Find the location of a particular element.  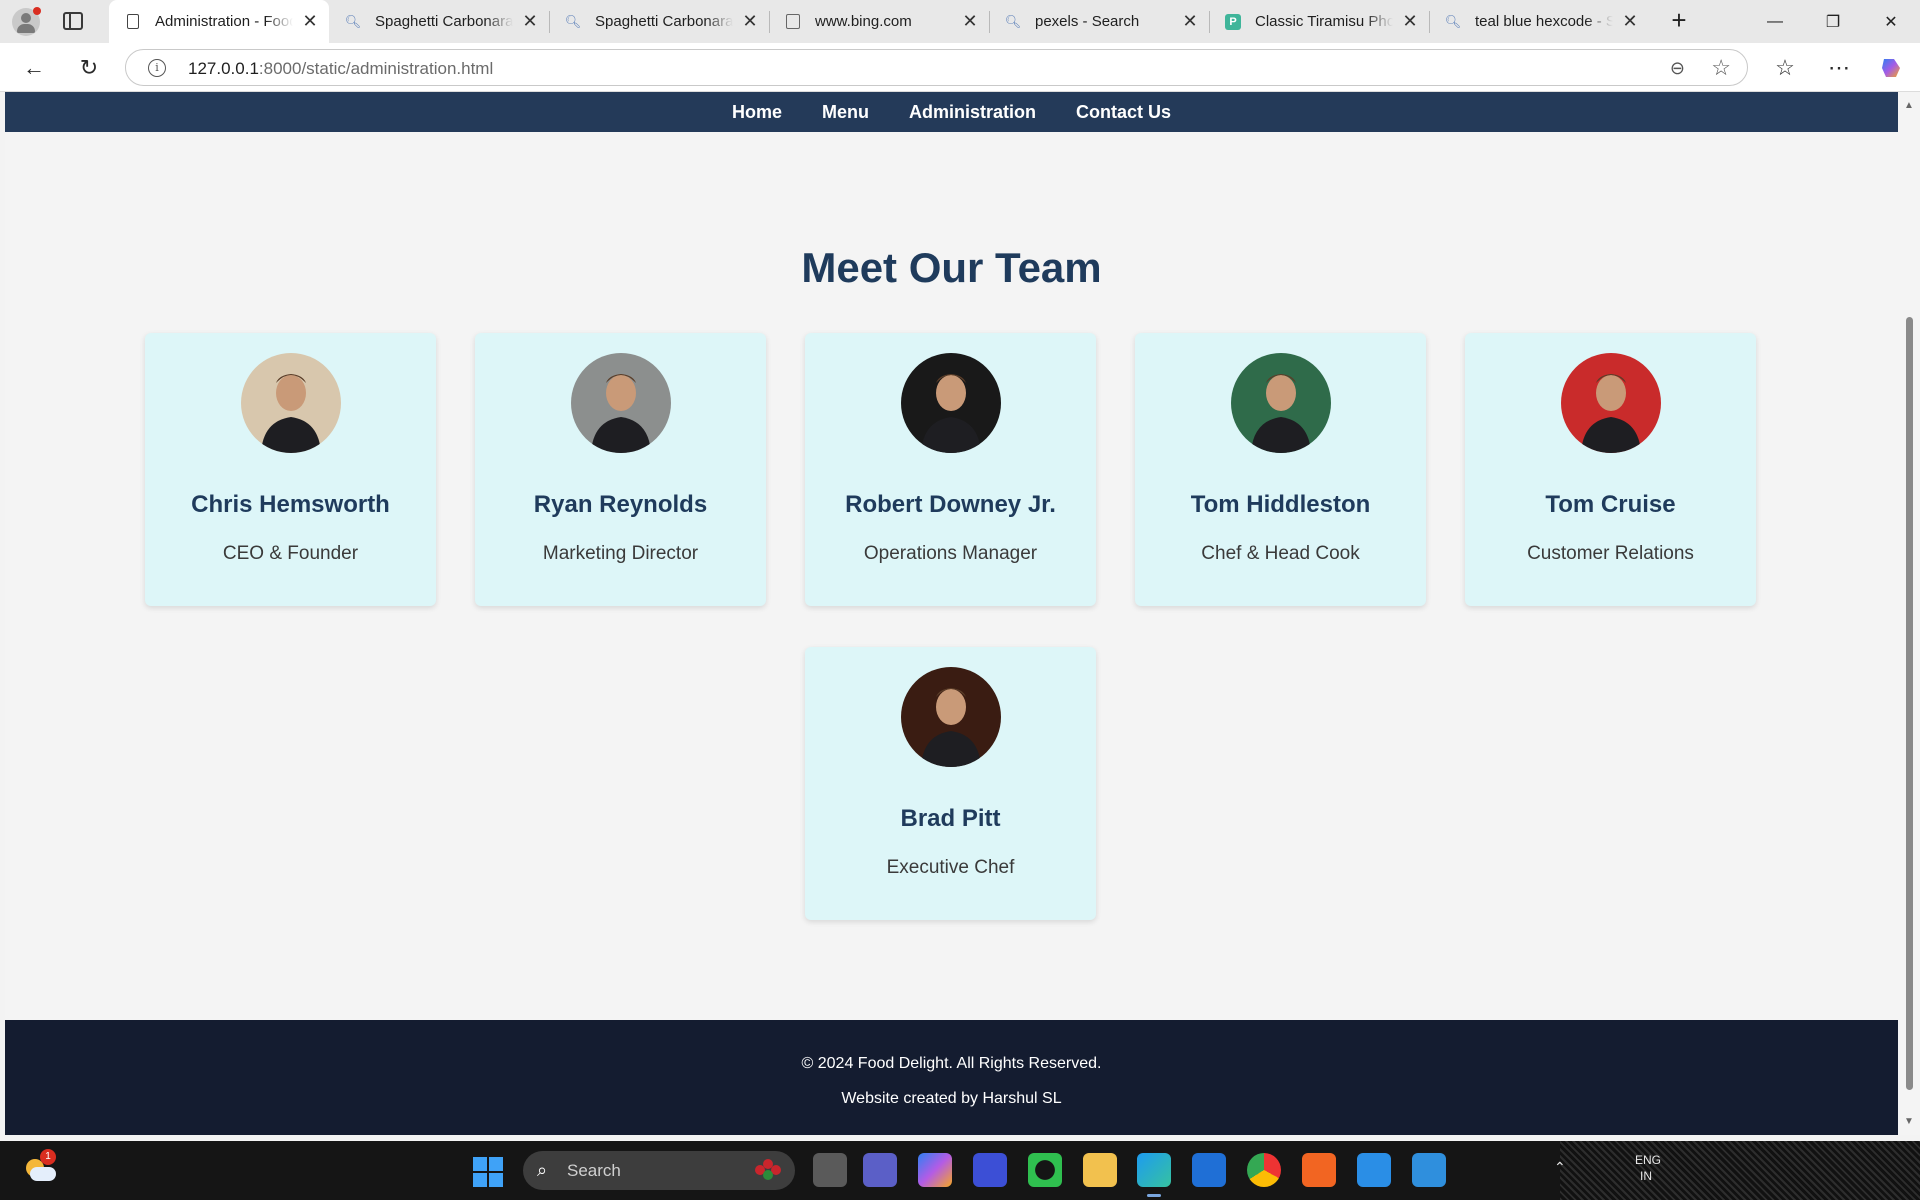

vscode-icon is located at coordinates (1374, 1170).